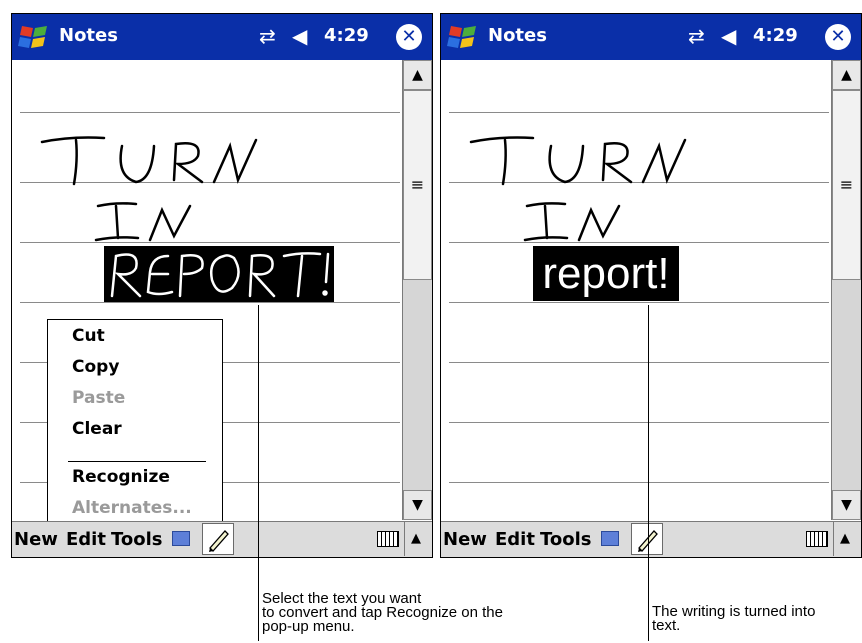  What do you see at coordinates (648, 473) in the screenshot?
I see `callout-line-right` at bounding box center [648, 473].